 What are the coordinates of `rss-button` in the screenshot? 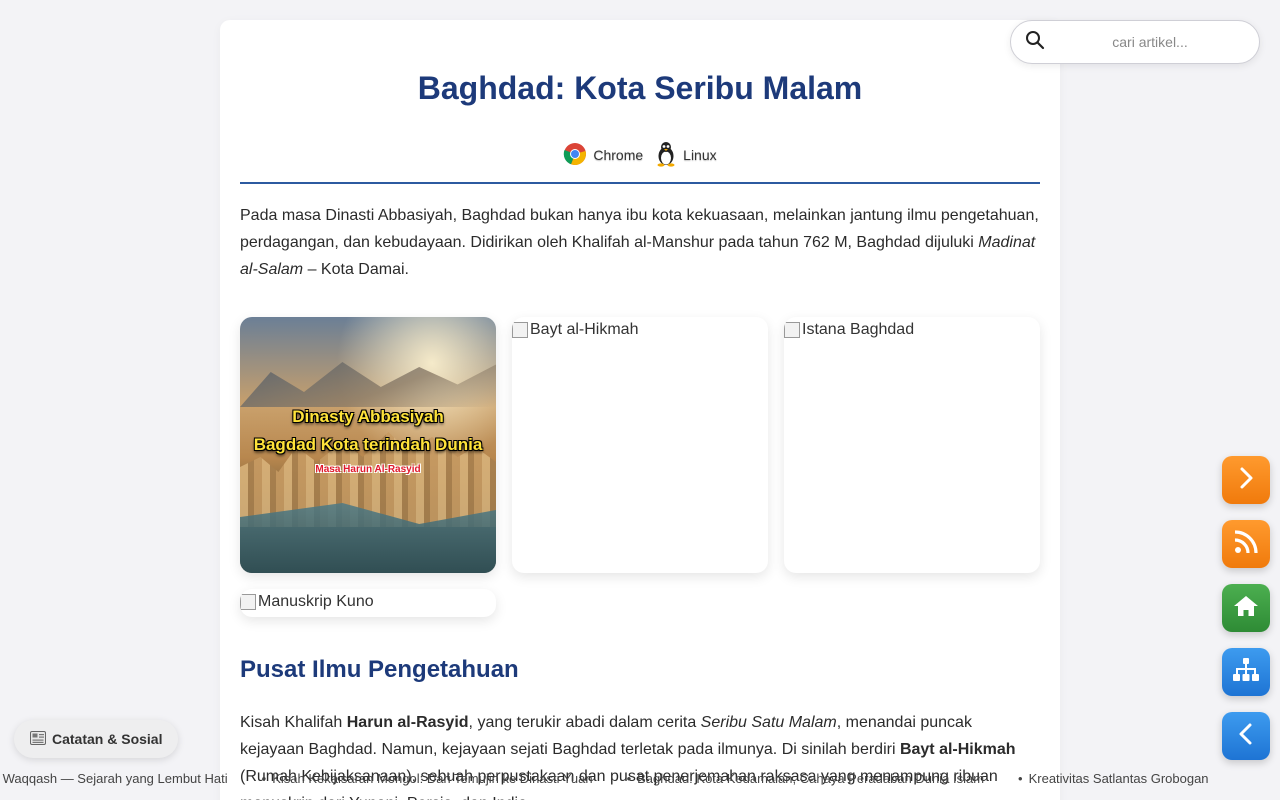 It's located at (1246, 544).